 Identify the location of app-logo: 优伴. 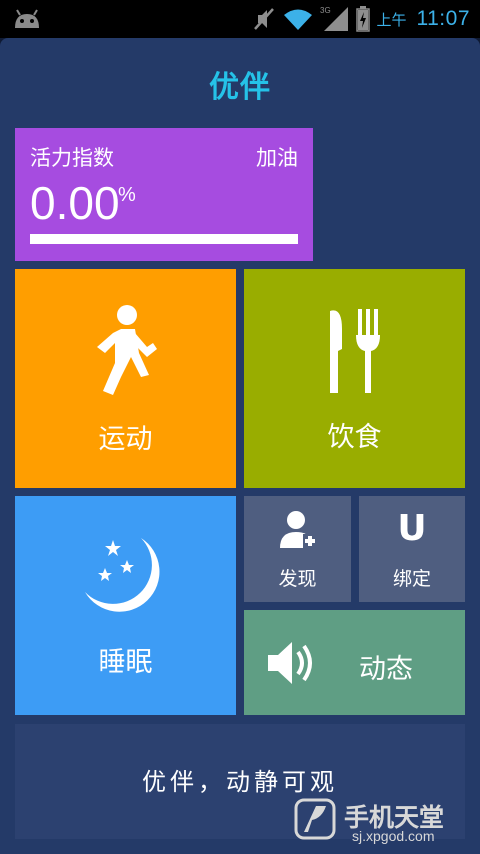
(240, 87).